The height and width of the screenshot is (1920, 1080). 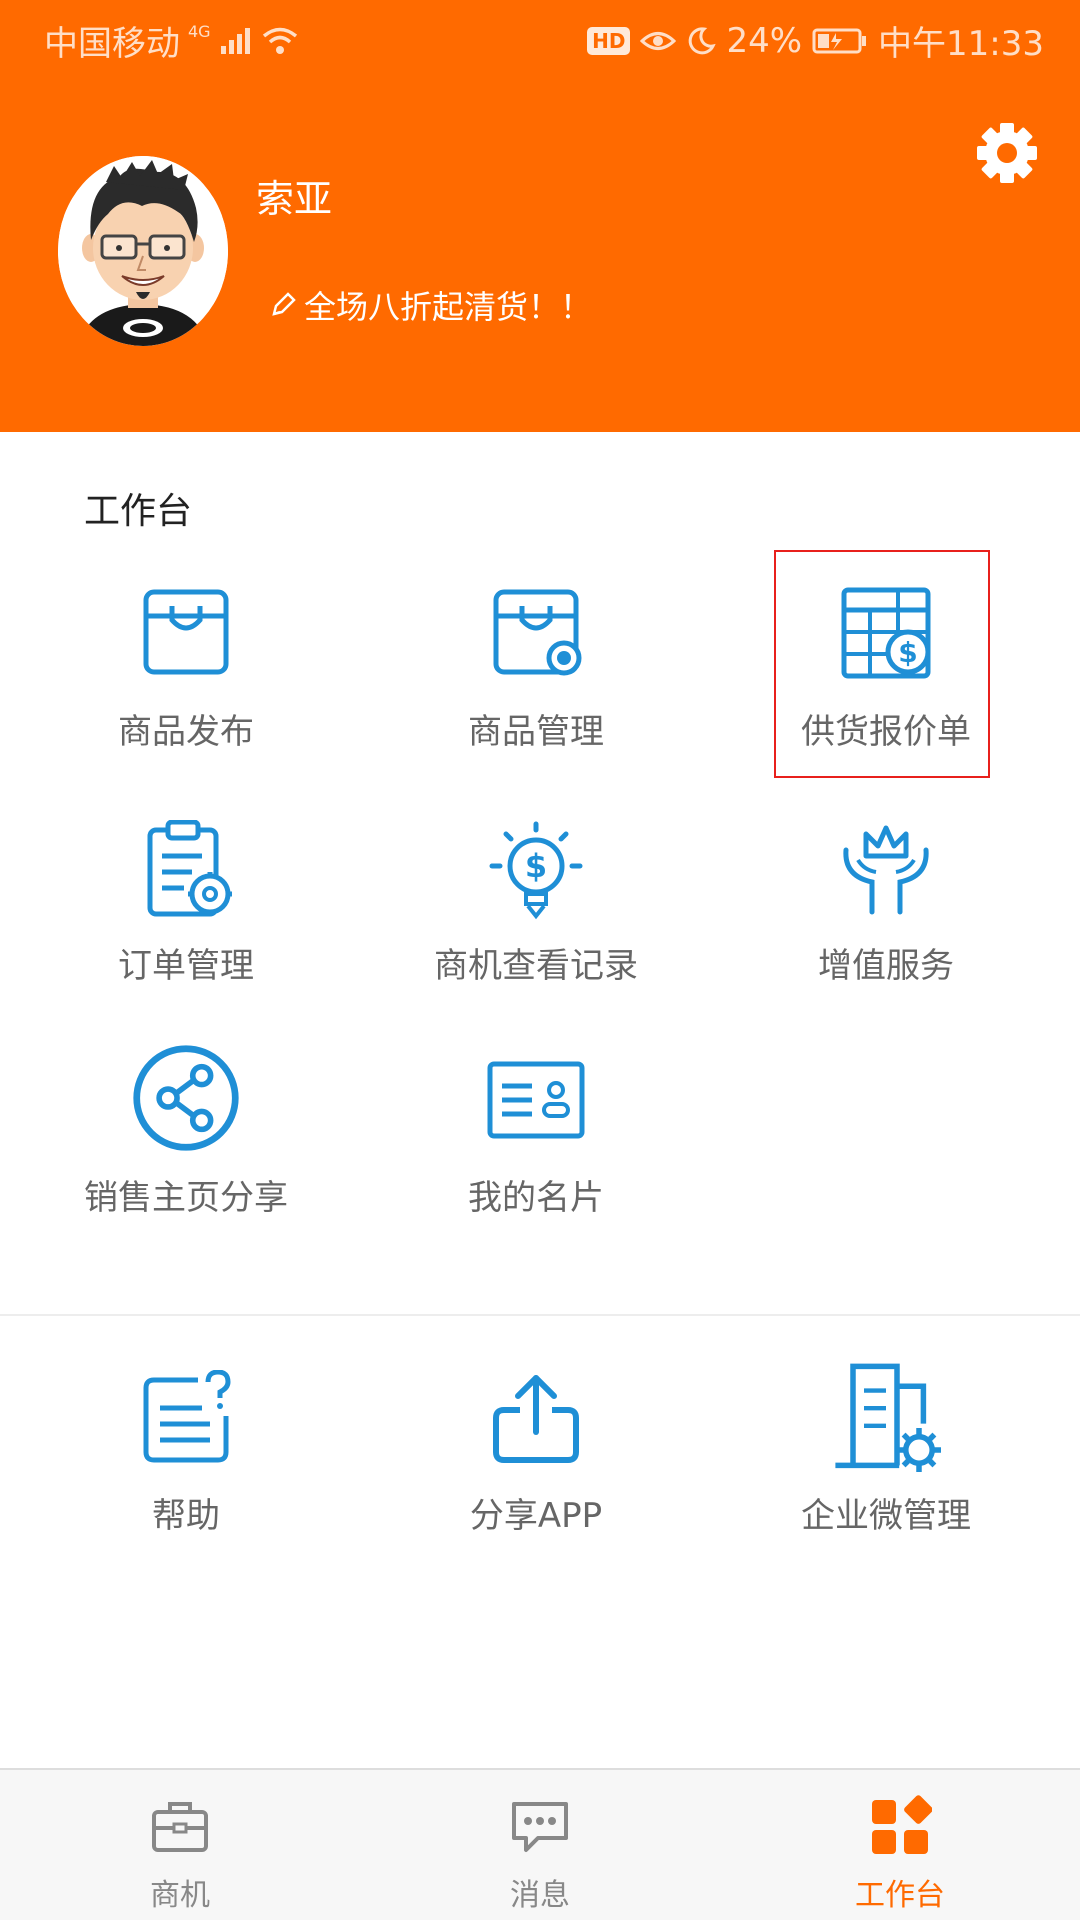 I want to click on grid-item-order-manage: 订单管理, so click(x=186, y=930).